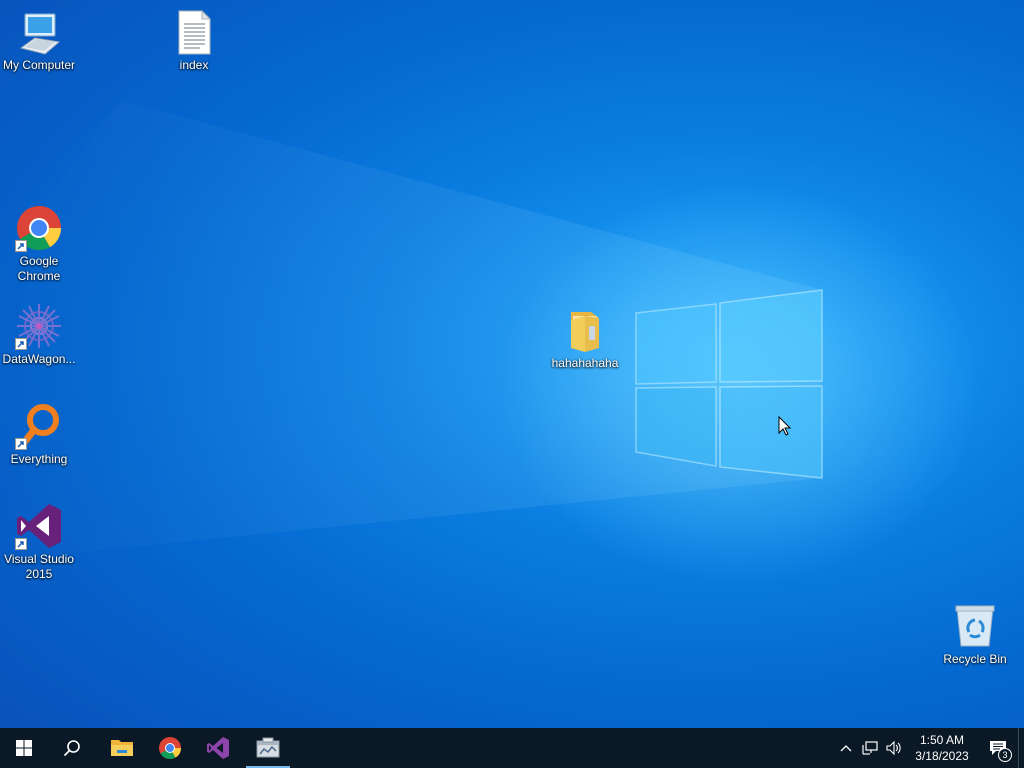  I want to click on desktop-icon-google-chrome: Google Chrome, so click(39, 244).